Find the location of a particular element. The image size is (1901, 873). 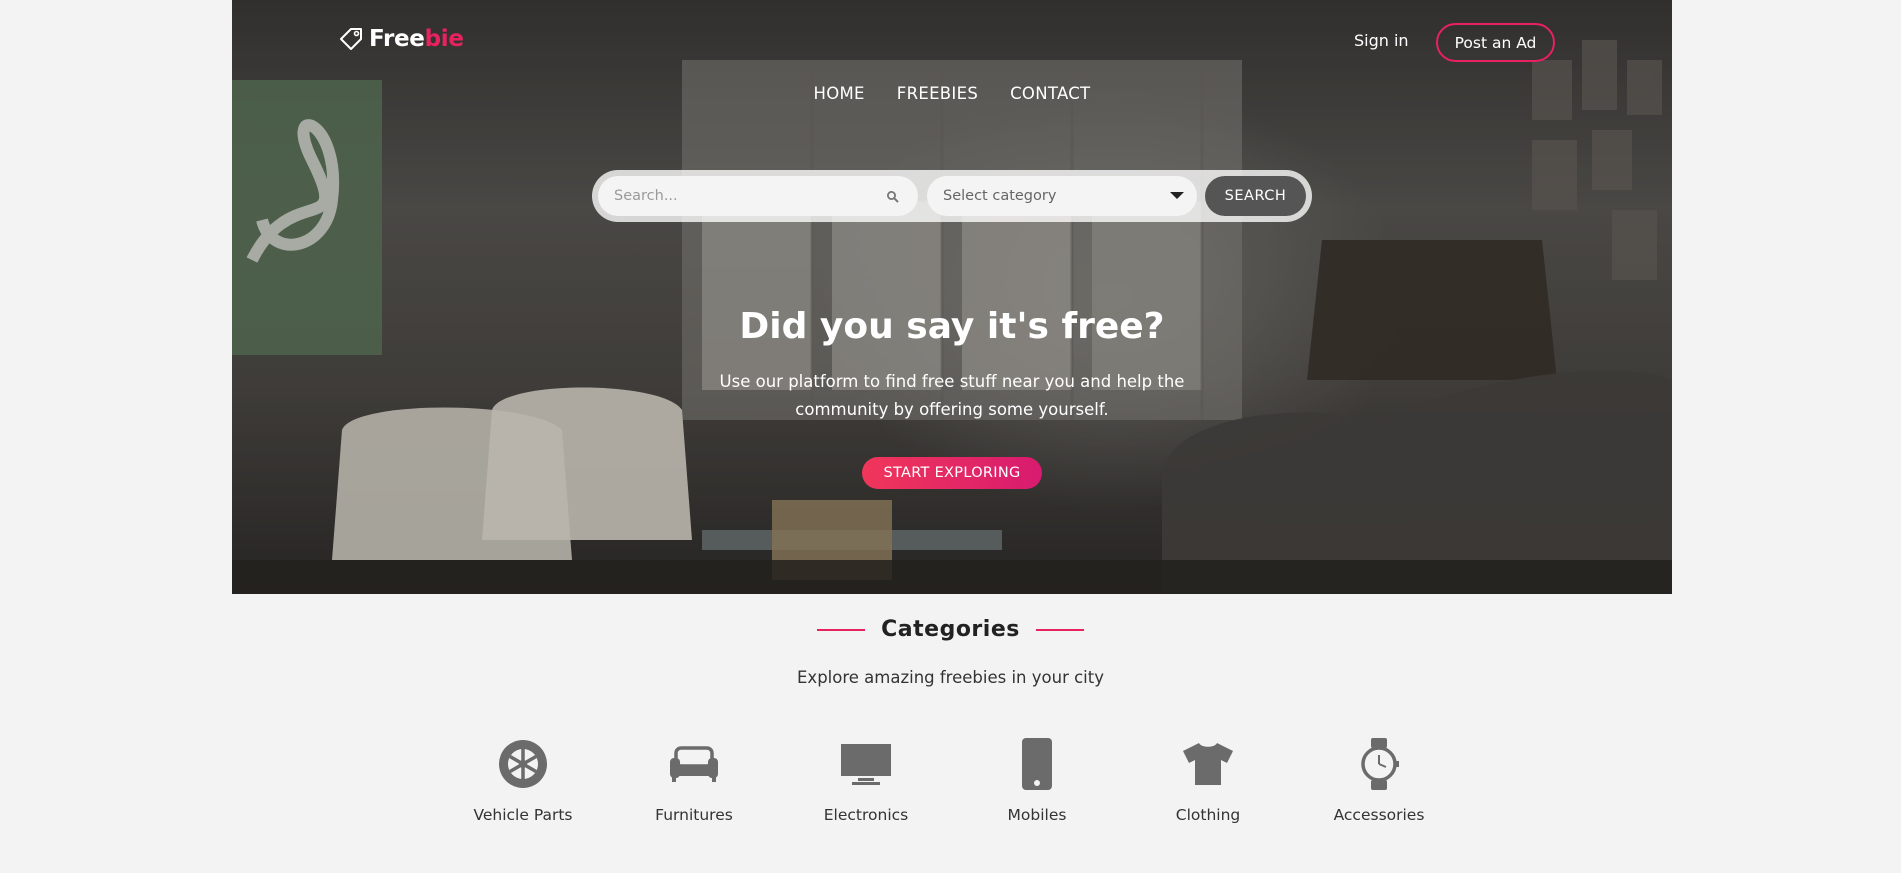

monitor-icon is located at coordinates (866, 764).